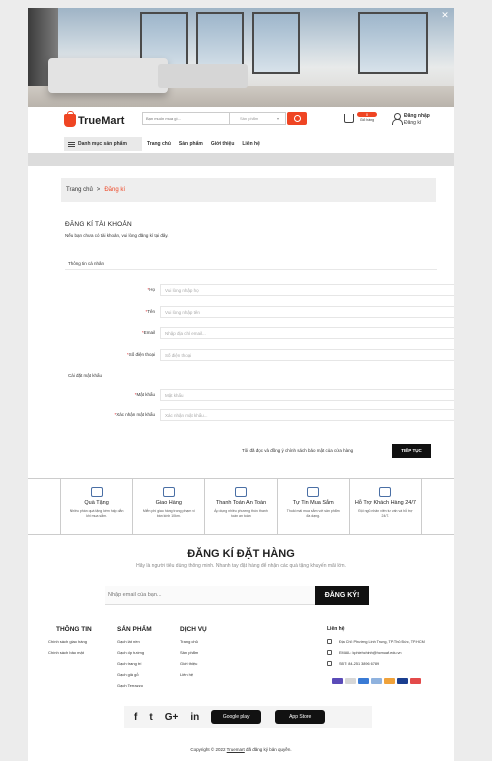  I want to click on footer-link: Gạch trang trí, so click(134, 663).